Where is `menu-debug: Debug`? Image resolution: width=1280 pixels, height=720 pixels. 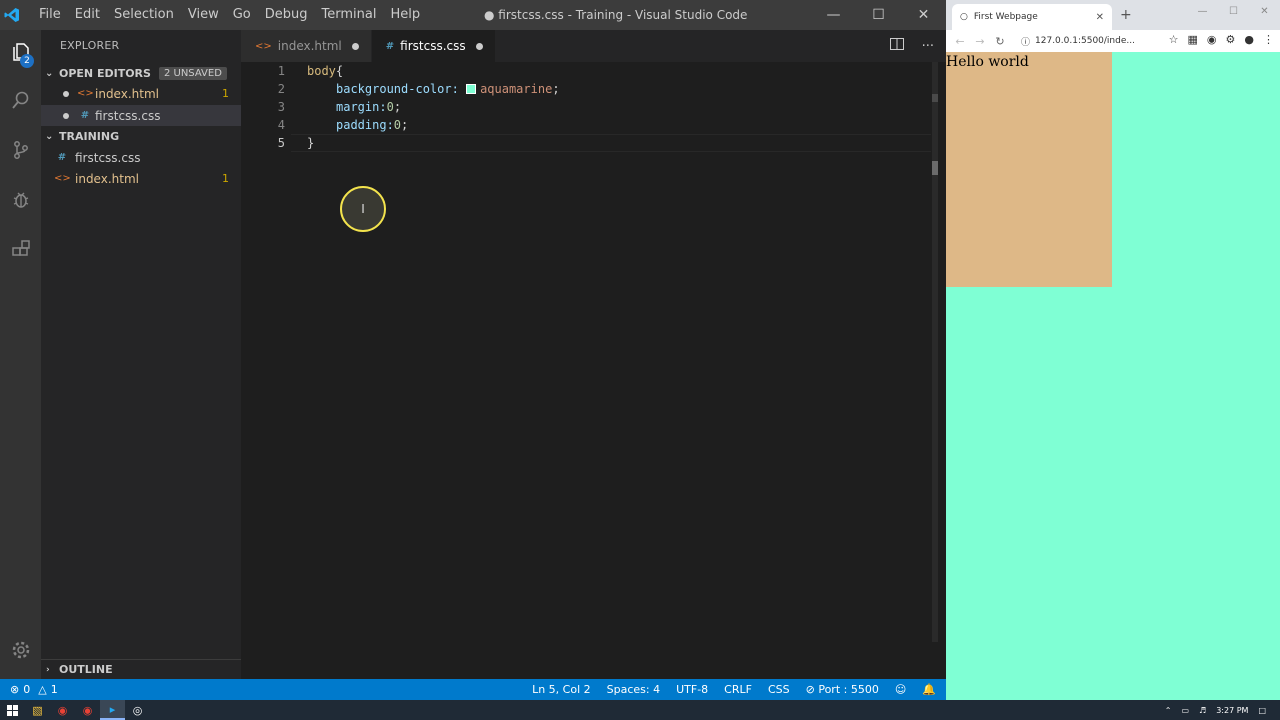
menu-debug: Debug is located at coordinates (286, 15).